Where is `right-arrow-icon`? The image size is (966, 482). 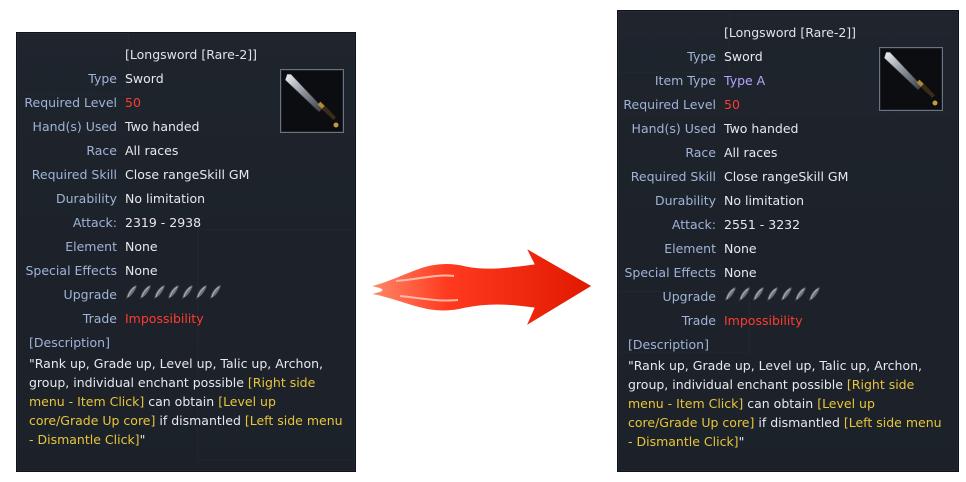 right-arrow-icon is located at coordinates (481, 287).